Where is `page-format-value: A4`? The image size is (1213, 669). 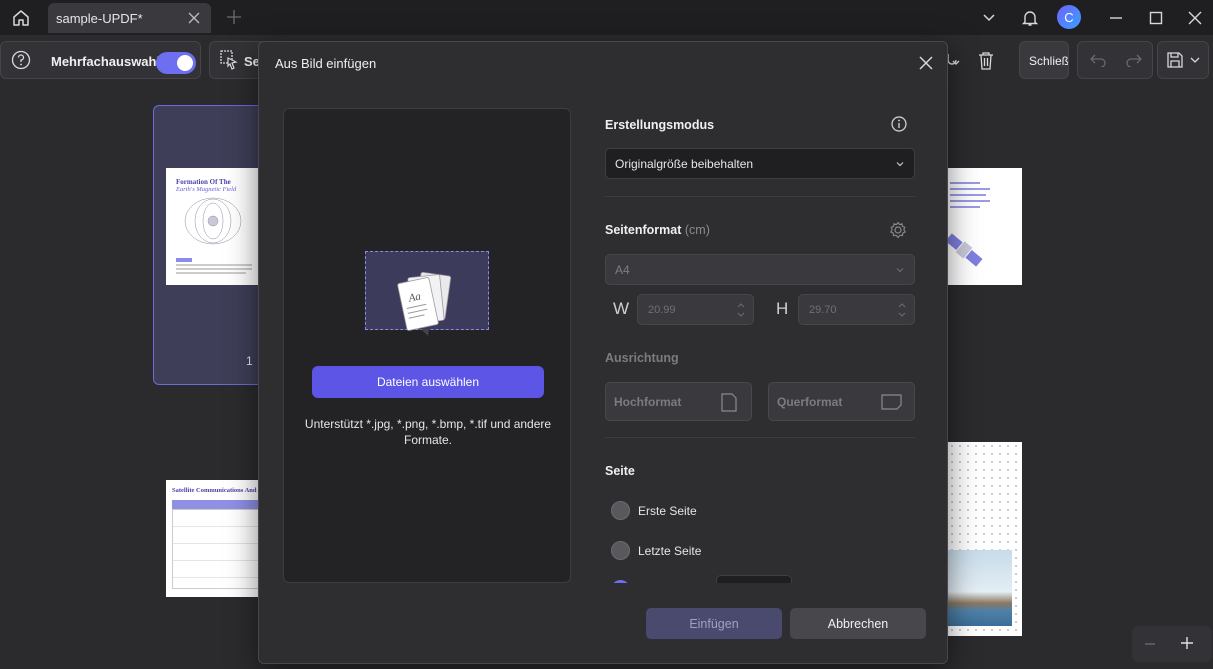 page-format-value: A4 is located at coordinates (622, 269).